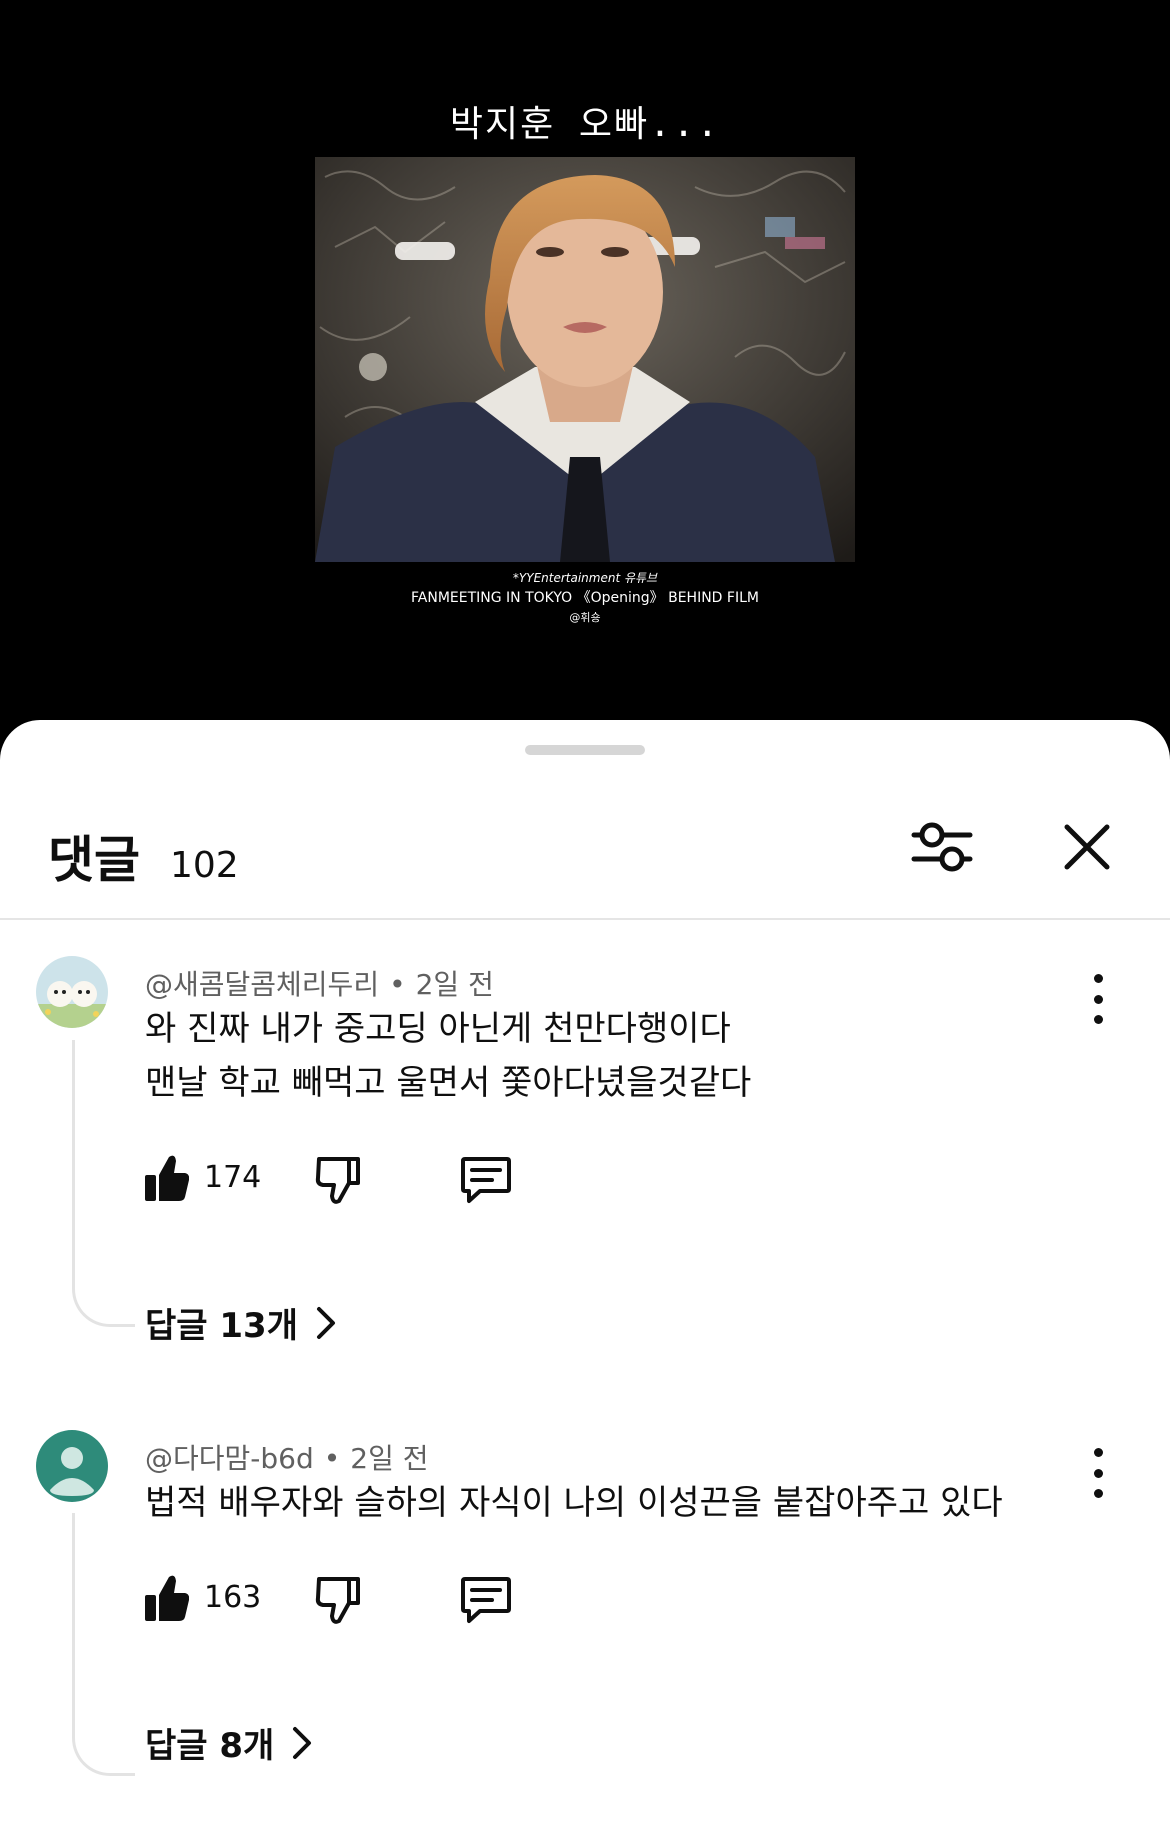 The image size is (1170, 1825). I want to click on close-icon, so click(1087, 847).